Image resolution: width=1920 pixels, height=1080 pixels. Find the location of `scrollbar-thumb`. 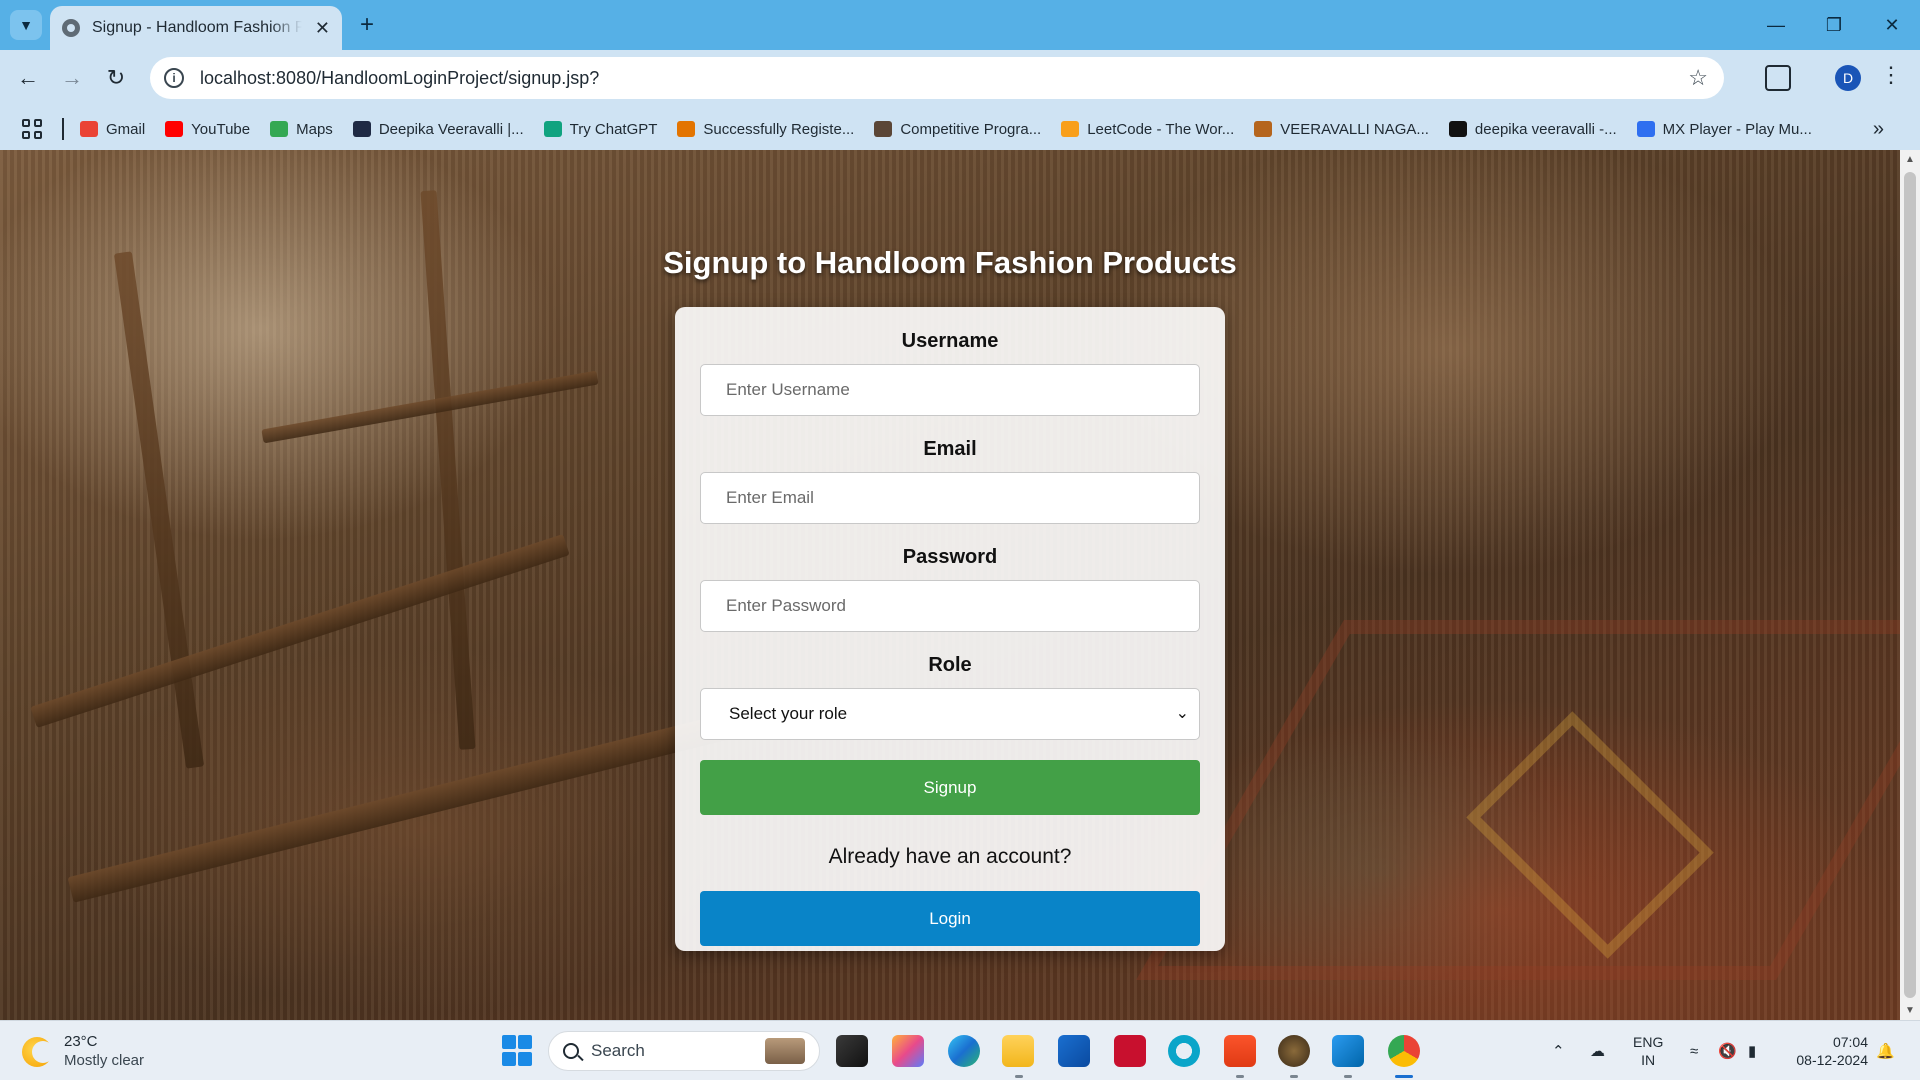

scrollbar-thumb is located at coordinates (1910, 585).